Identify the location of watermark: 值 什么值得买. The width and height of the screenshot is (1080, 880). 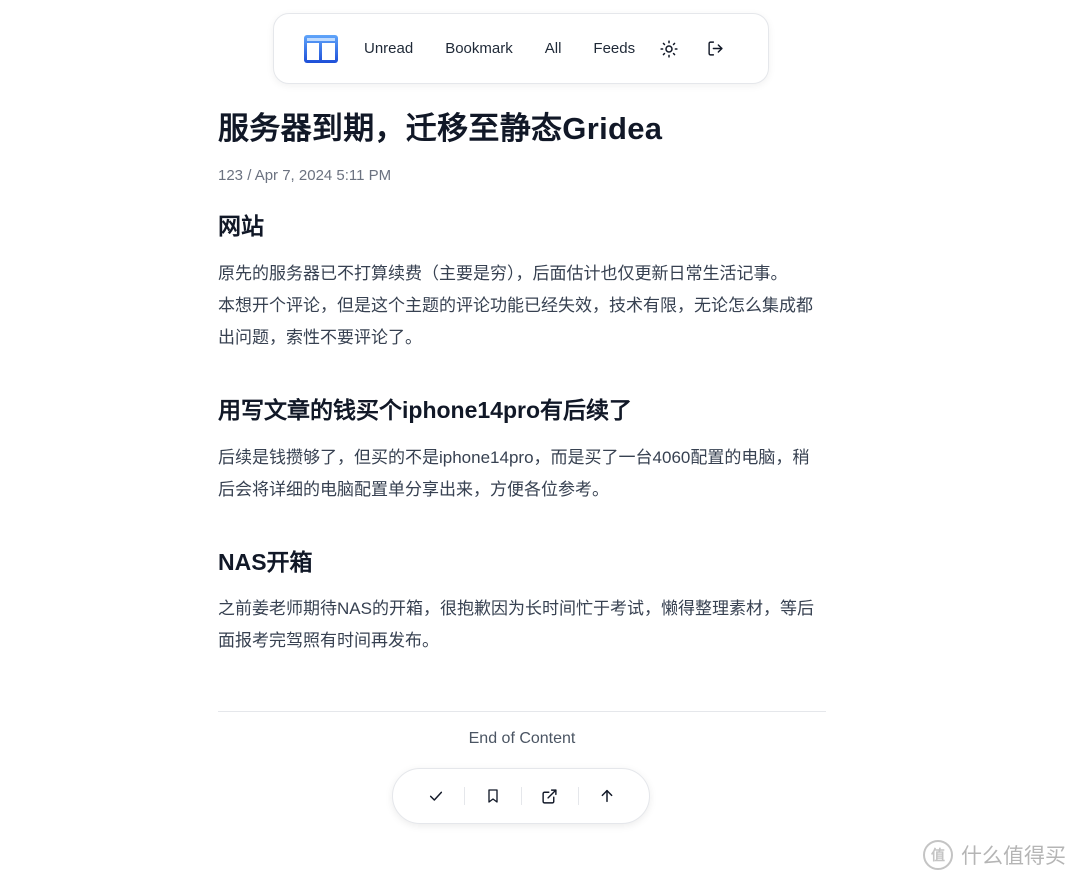
(994, 855).